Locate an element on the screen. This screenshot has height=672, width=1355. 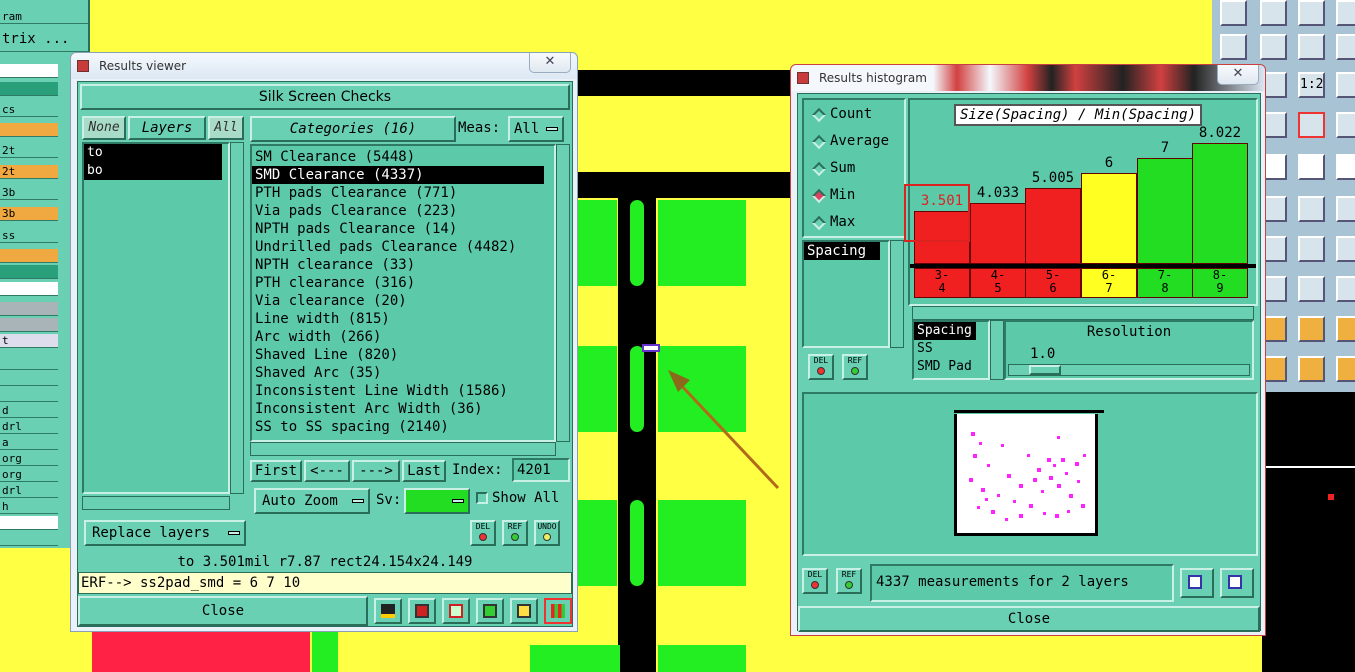
histogram-ref-button-2: REF is located at coordinates (849, 581).